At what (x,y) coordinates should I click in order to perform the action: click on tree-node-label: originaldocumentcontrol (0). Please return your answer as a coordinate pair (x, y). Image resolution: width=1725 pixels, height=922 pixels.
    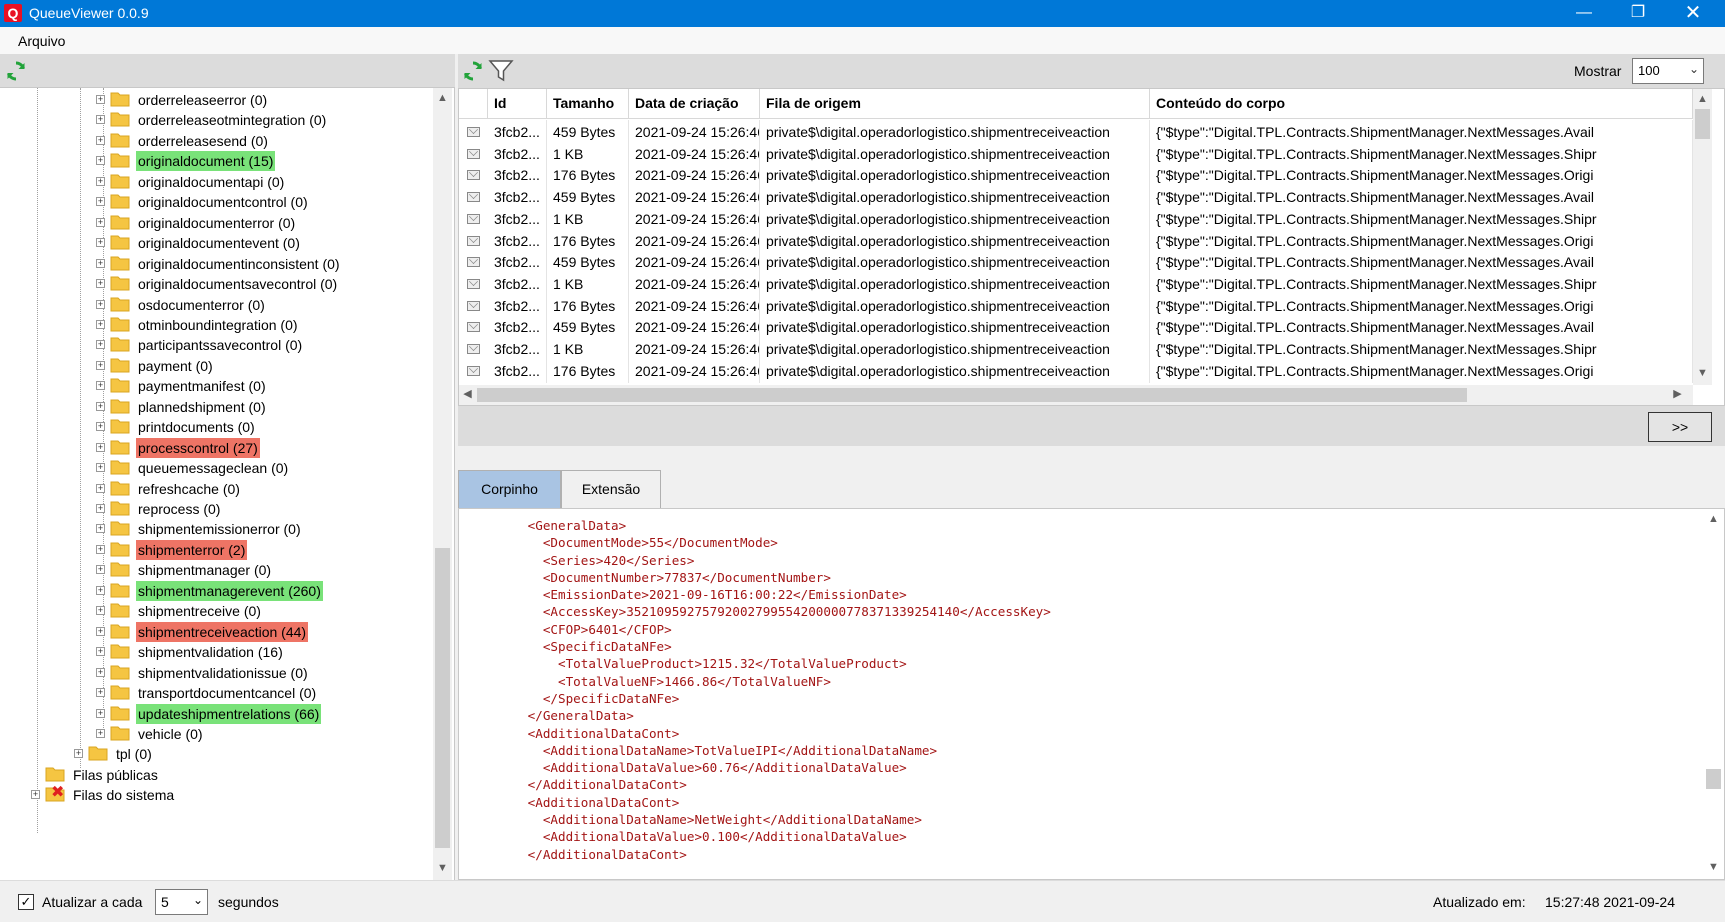
    Looking at the image, I should click on (223, 202).